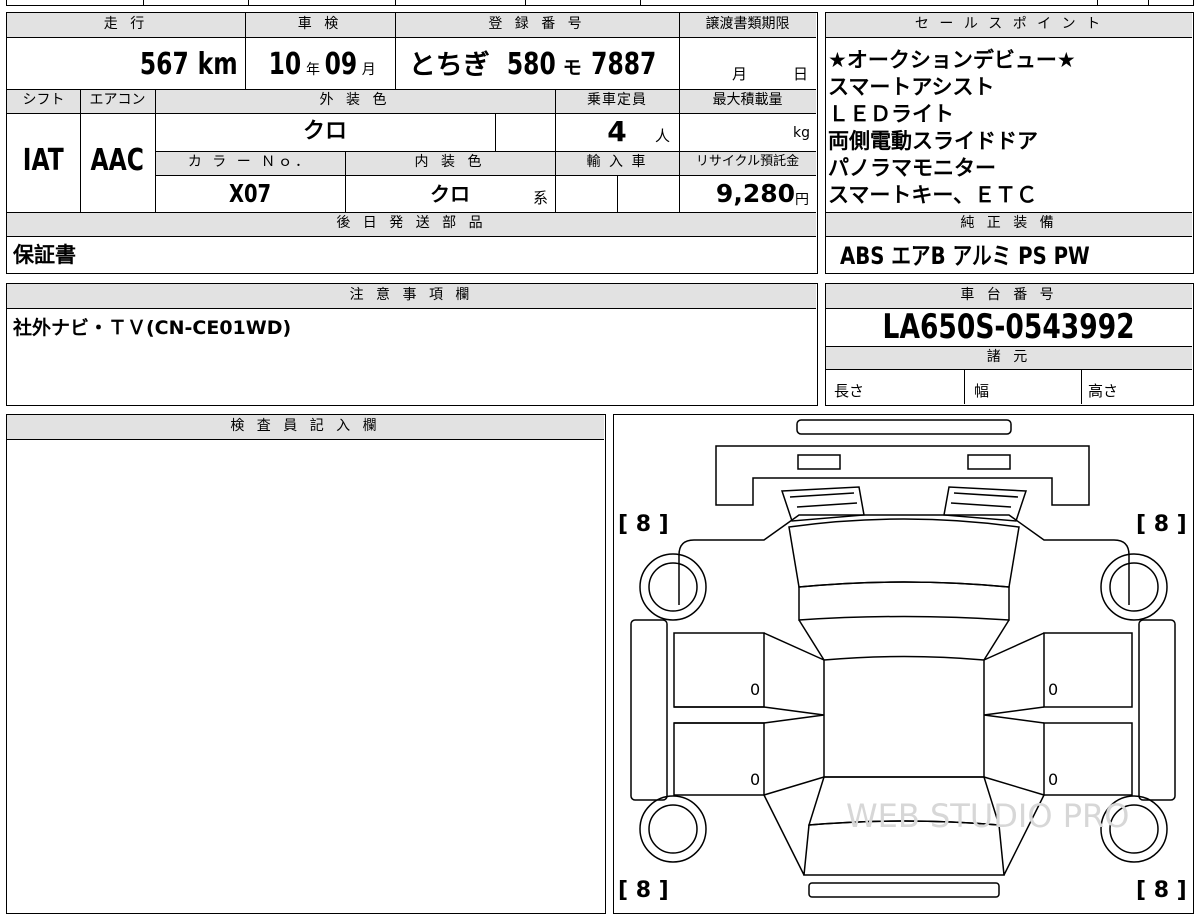 The image size is (1200, 914). Describe the element at coordinates (189, 64) in the screenshot. I see `mileage-value: 567 km` at that location.